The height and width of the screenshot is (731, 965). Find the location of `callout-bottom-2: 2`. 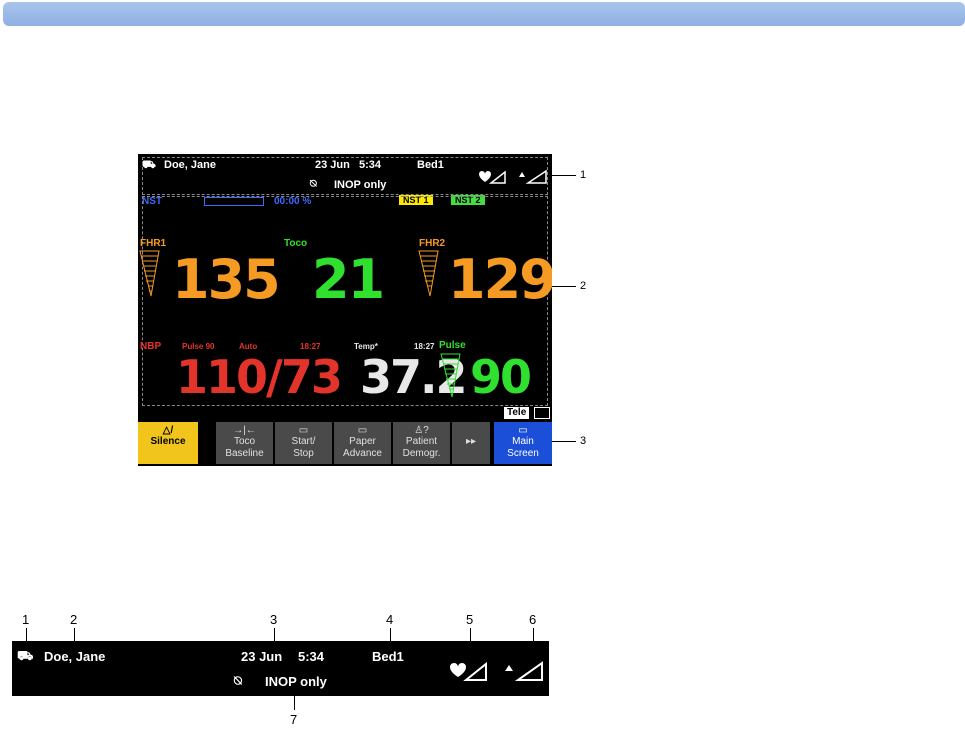

callout-bottom-2: 2 is located at coordinates (74, 619).